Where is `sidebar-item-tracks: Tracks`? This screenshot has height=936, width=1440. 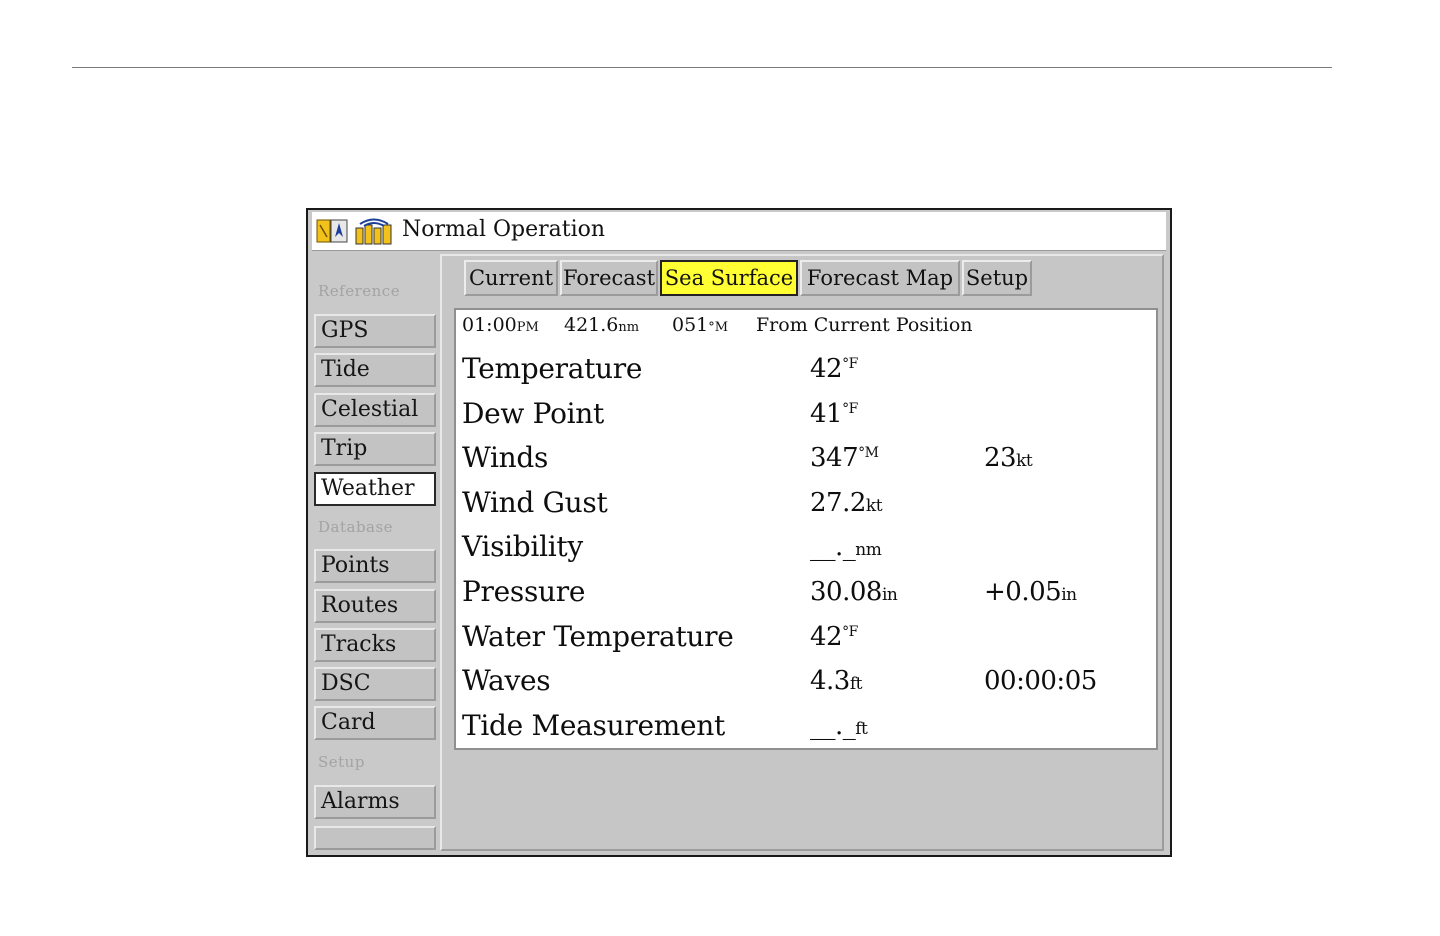 sidebar-item-tracks: Tracks is located at coordinates (375, 645).